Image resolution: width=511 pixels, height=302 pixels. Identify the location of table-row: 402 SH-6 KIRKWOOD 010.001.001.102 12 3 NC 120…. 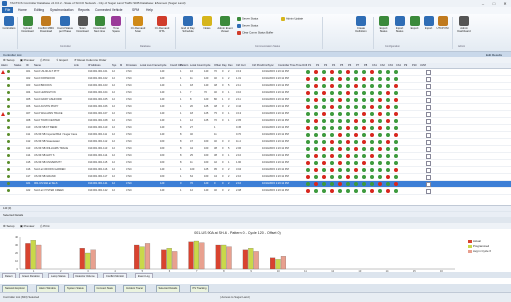
(255, 79).